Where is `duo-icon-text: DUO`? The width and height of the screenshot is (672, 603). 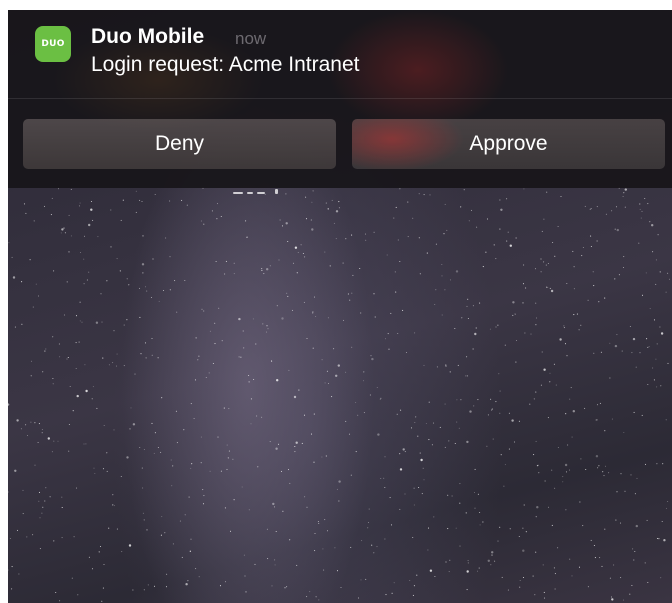
duo-icon-text: DUO is located at coordinates (53, 44).